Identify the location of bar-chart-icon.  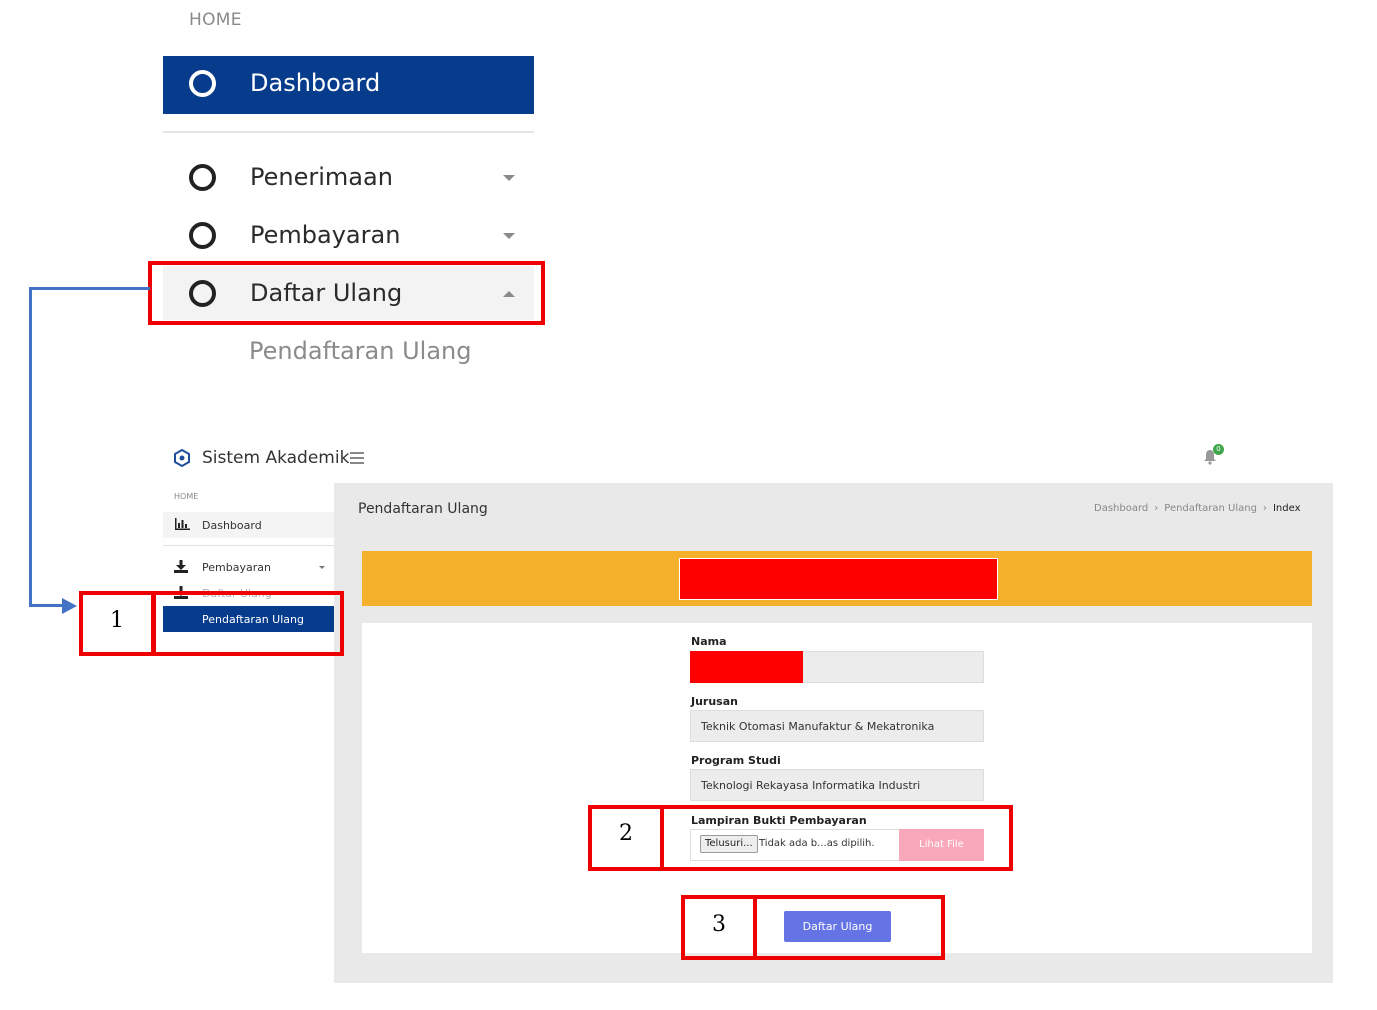
(182, 524).